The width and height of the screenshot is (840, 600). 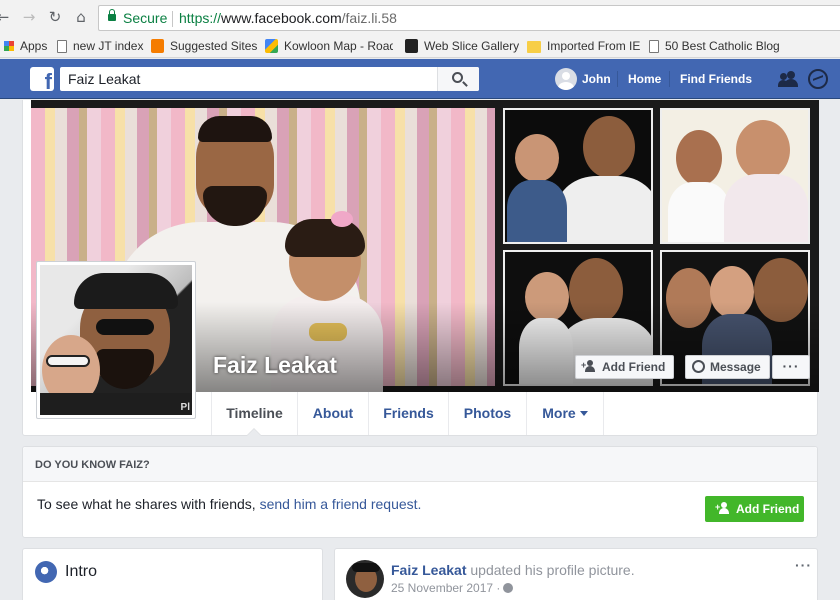 I want to click on add-friend-label: Add Friend, so click(x=634, y=367).